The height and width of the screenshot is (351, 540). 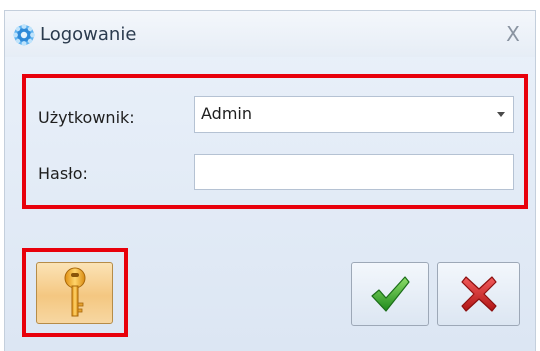 I want to click on key-icon, so click(x=74, y=292).